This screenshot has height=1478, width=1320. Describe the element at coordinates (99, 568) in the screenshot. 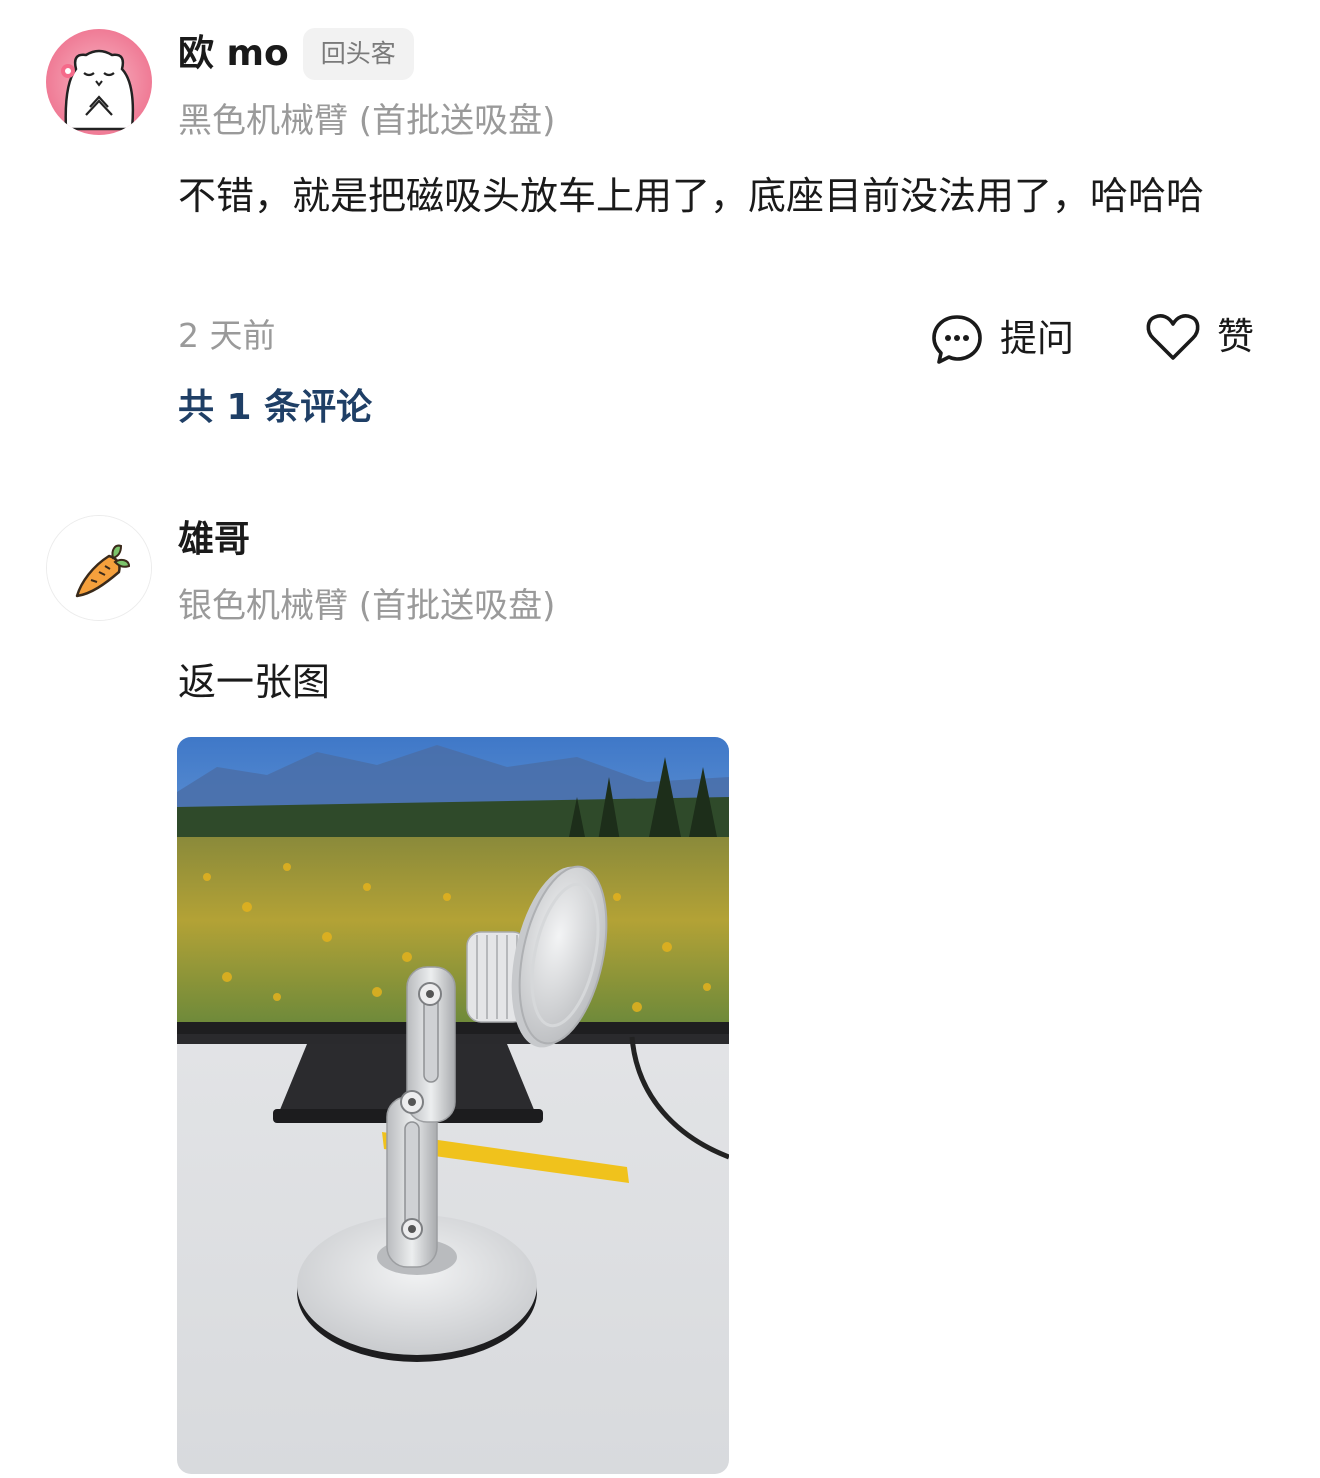

I see `carrot-avatar-icon` at that location.